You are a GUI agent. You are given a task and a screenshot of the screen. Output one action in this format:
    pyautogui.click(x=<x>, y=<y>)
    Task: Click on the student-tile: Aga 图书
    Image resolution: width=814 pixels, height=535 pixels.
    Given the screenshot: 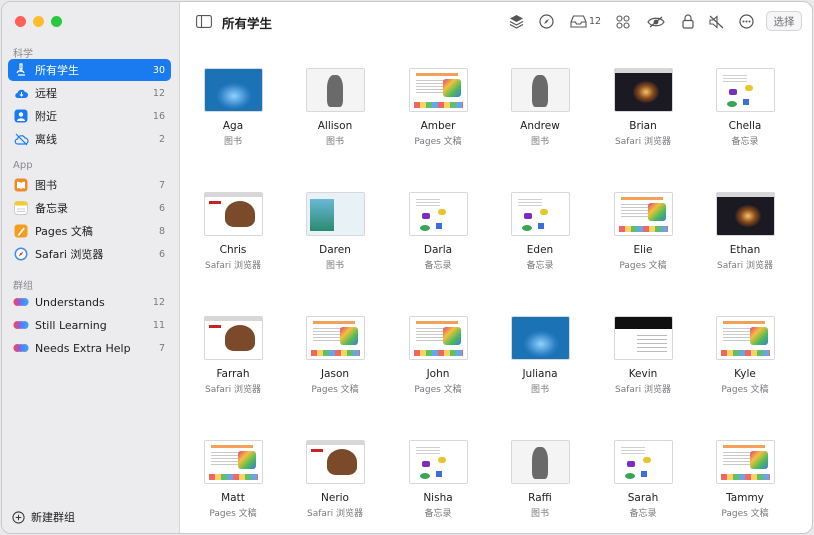 What is the action you would take?
    pyautogui.click(x=233, y=118)
    